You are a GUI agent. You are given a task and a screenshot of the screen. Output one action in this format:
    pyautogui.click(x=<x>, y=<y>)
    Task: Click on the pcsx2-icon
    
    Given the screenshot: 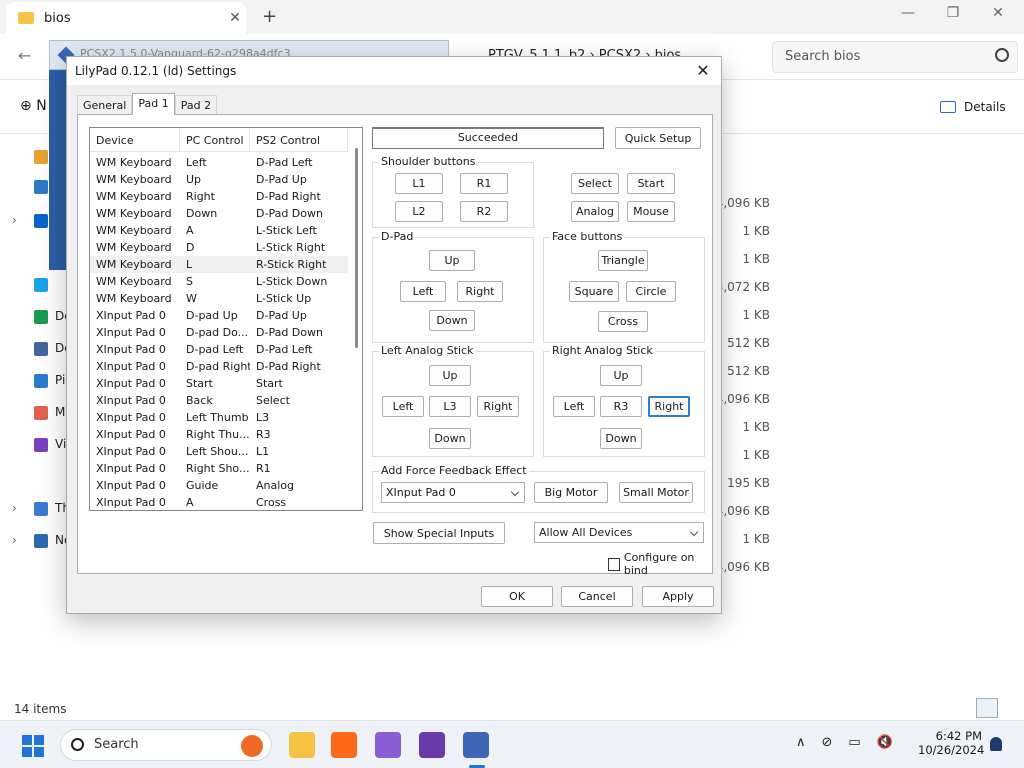 What is the action you would take?
    pyautogui.click(x=476, y=745)
    